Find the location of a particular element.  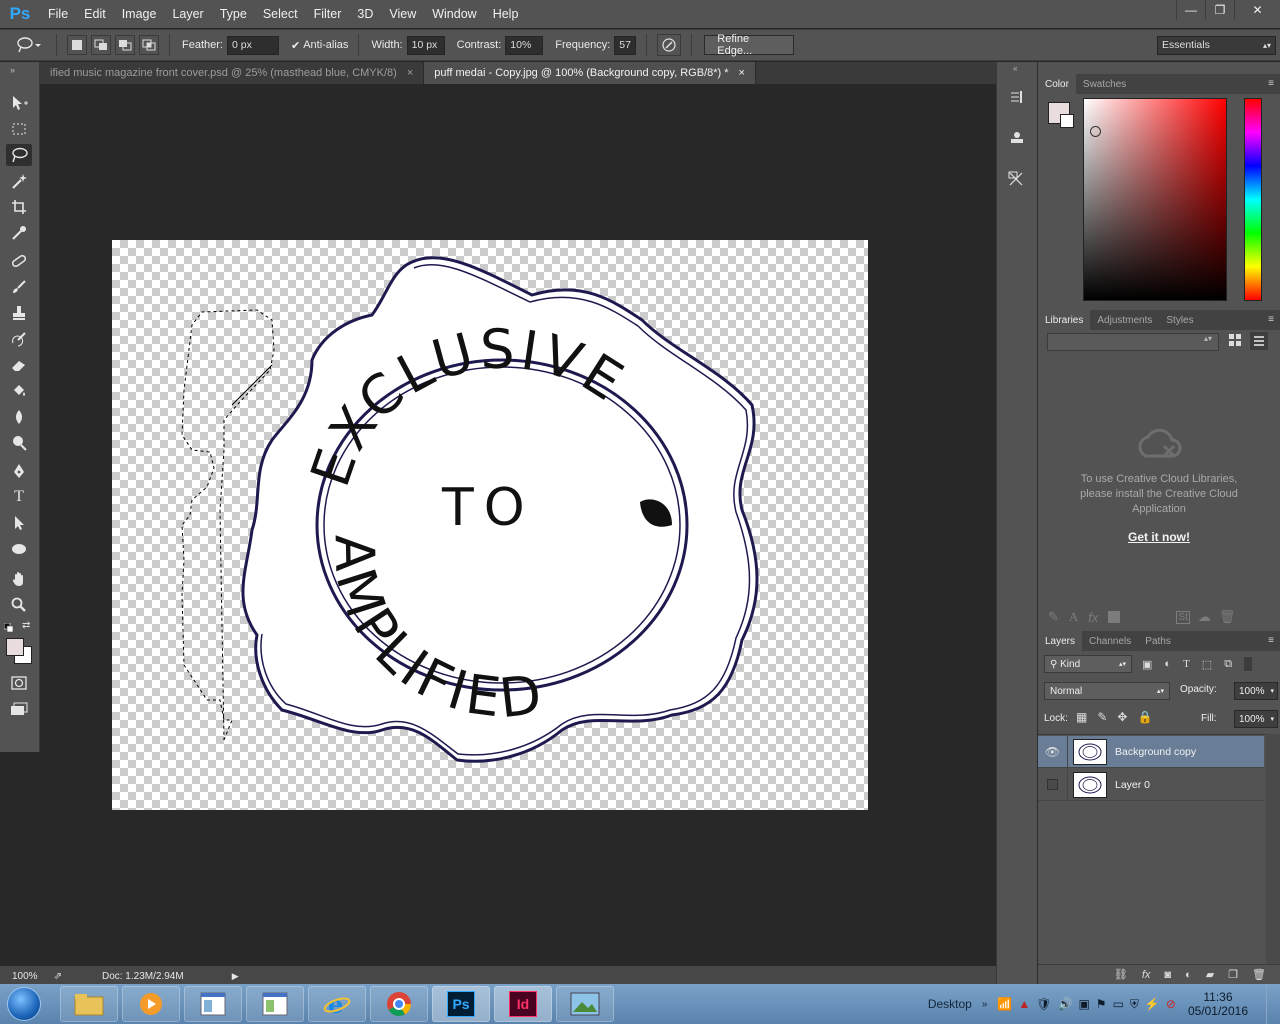

menu-window: Window is located at coordinates (454, 14).